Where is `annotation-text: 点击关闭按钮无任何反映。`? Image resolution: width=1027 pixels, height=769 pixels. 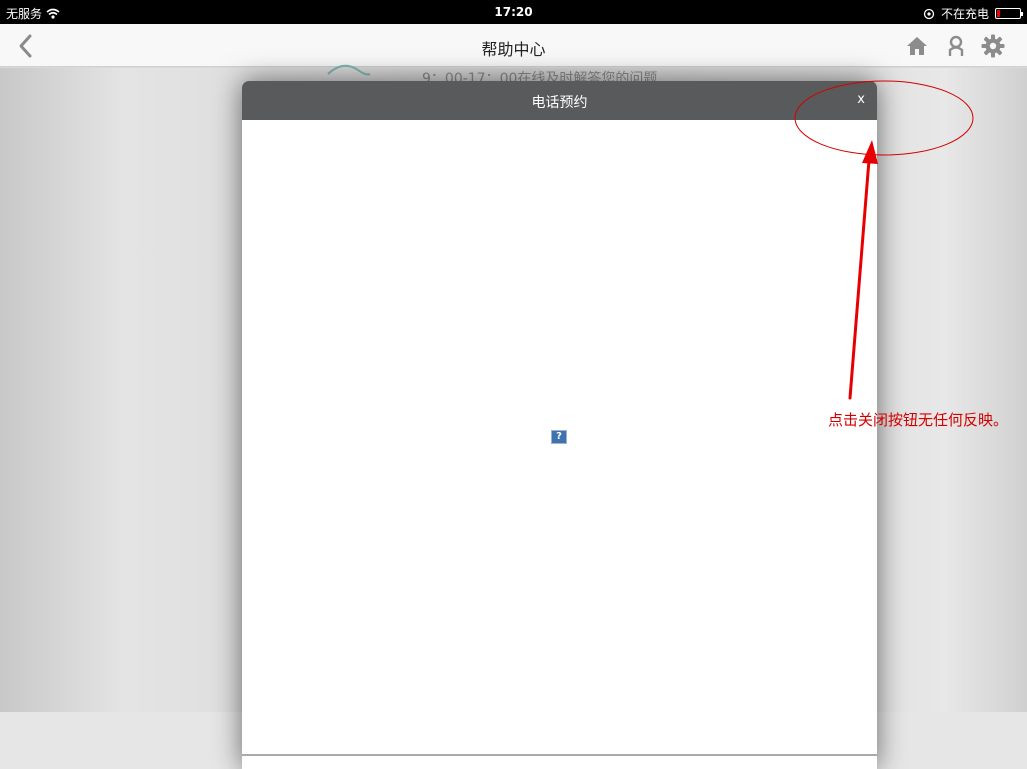 annotation-text: 点击关闭按钮无任何反映。 is located at coordinates (918, 420).